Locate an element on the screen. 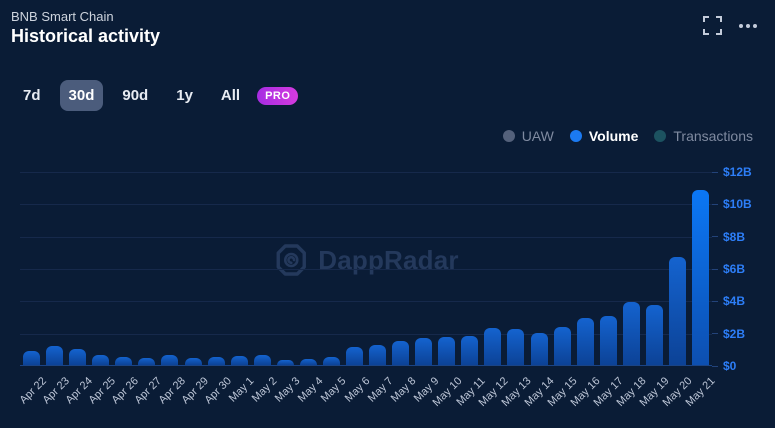 This screenshot has width=775, height=428. dappradar-logo-icon is located at coordinates (291, 260).